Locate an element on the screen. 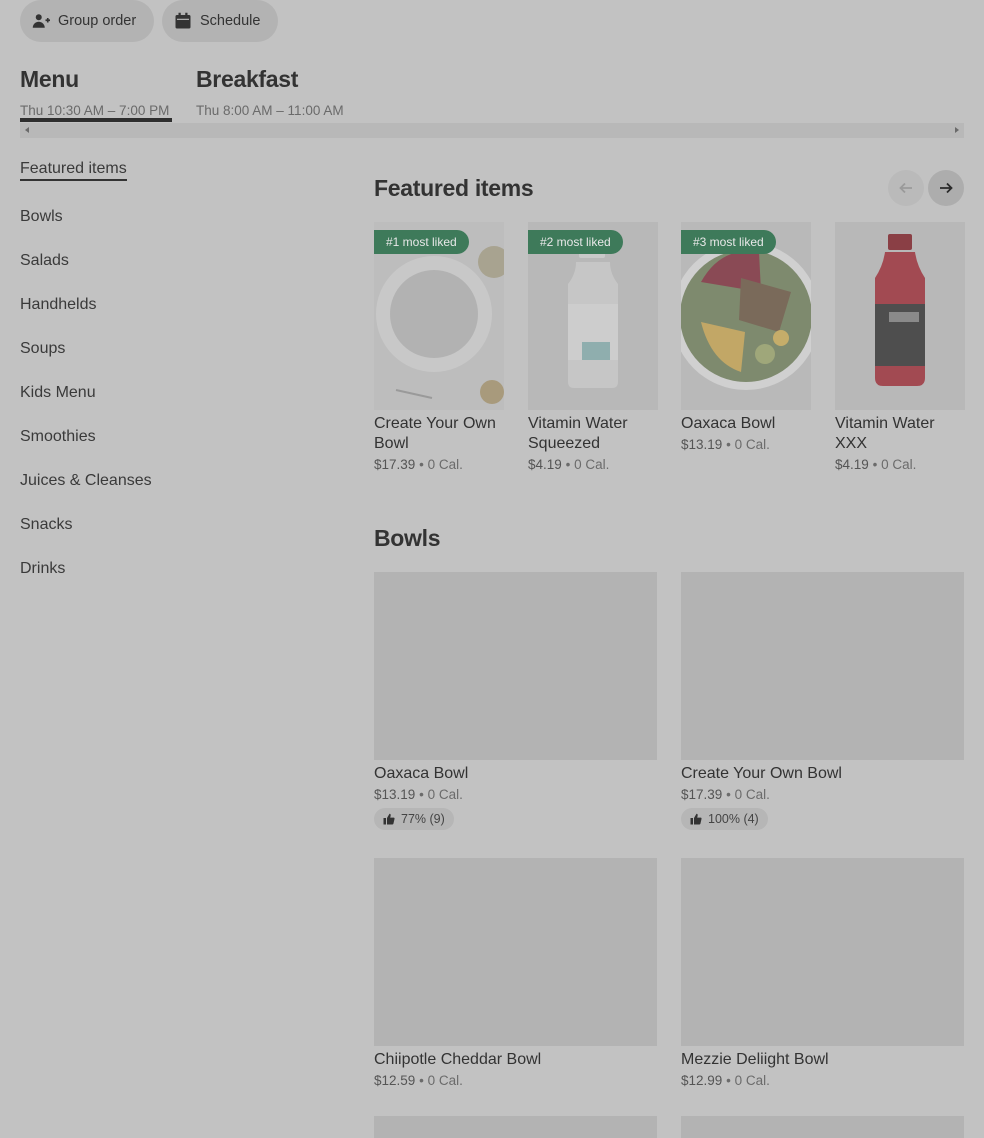 Image resolution: width=984 pixels, height=1138 pixels. active-tab-indicator is located at coordinates (96, 120).